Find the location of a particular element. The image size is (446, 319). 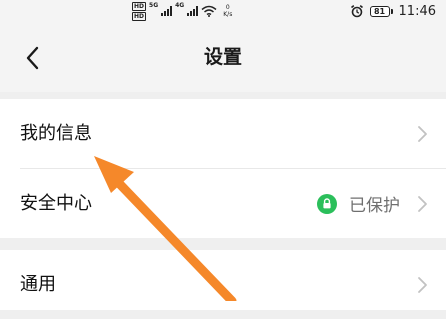

network-speed-unit: K/s is located at coordinates (228, 14).